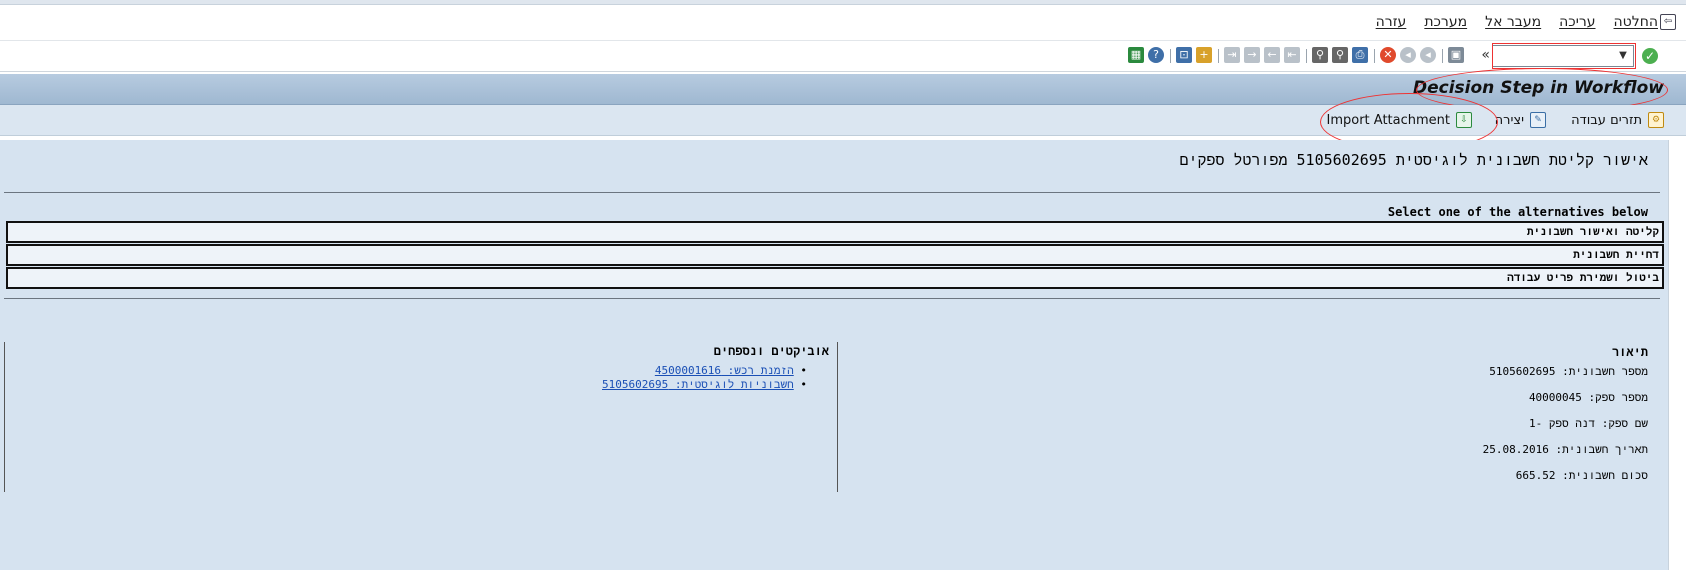 The width and height of the screenshot is (1686, 570). I want to click on menu-help: עזרה, so click(1391, 22).